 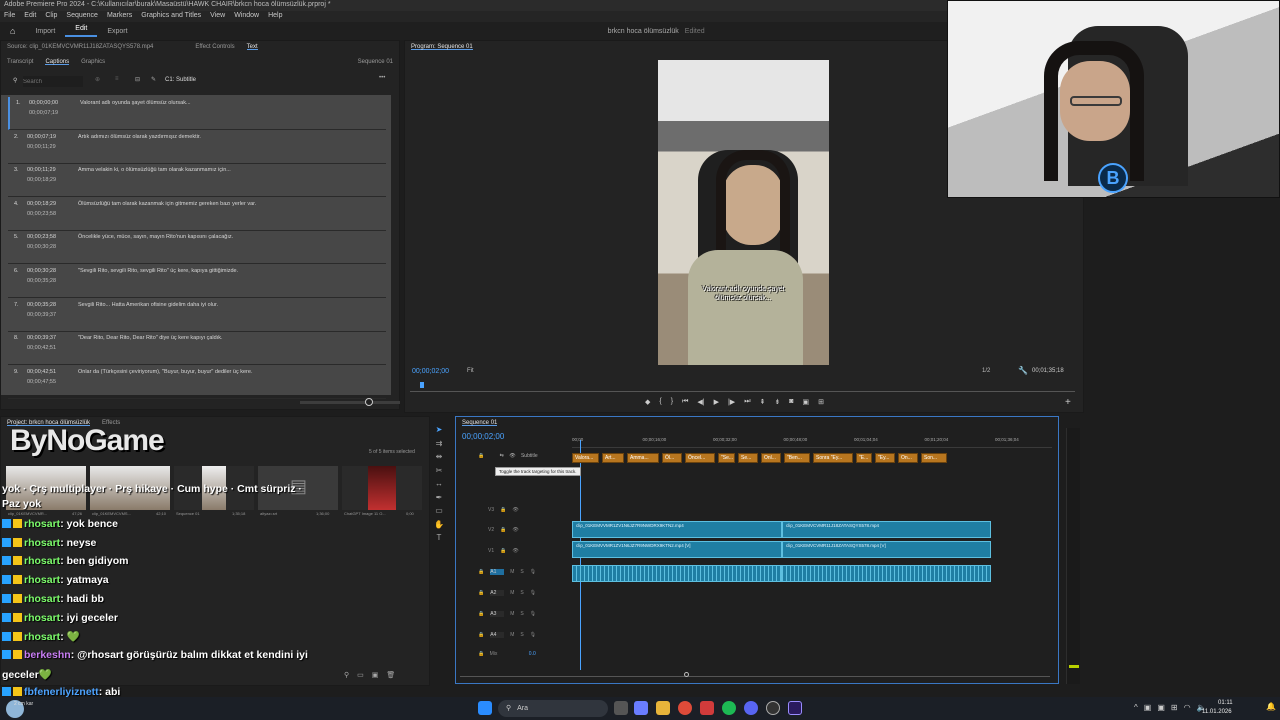 What do you see at coordinates (677, 529) in the screenshot?
I see `v1-clip-a: clip_01KEMVVMR1ZV1N6JZ7R9NWDRX9KTN2.mp4` at bounding box center [677, 529].